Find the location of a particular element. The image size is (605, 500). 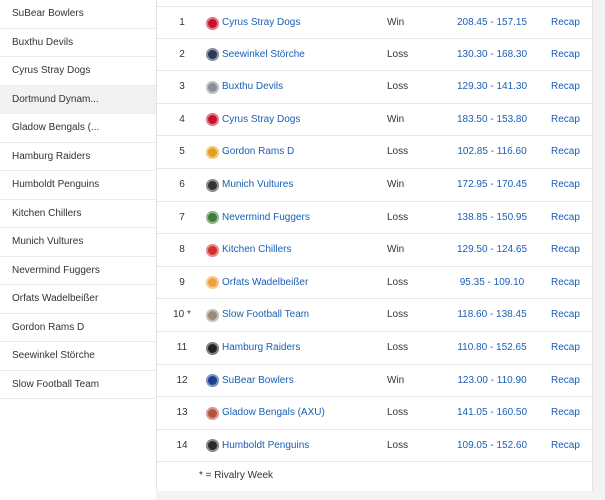

game-score-link: 129.50 - 124.65 is located at coordinates (492, 250).